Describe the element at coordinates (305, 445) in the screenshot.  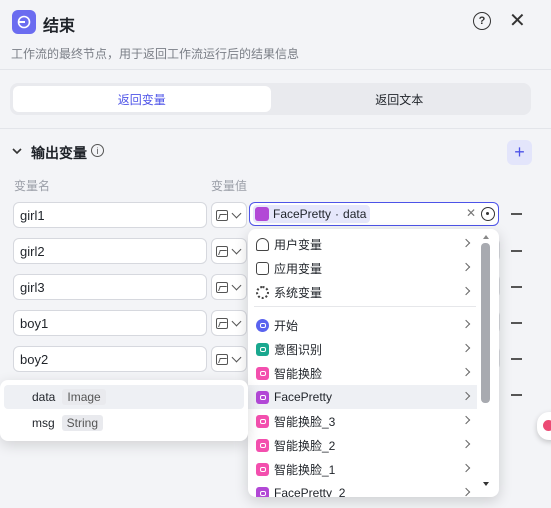
I see `dropdown-item-label: 智能换脸_2` at that location.